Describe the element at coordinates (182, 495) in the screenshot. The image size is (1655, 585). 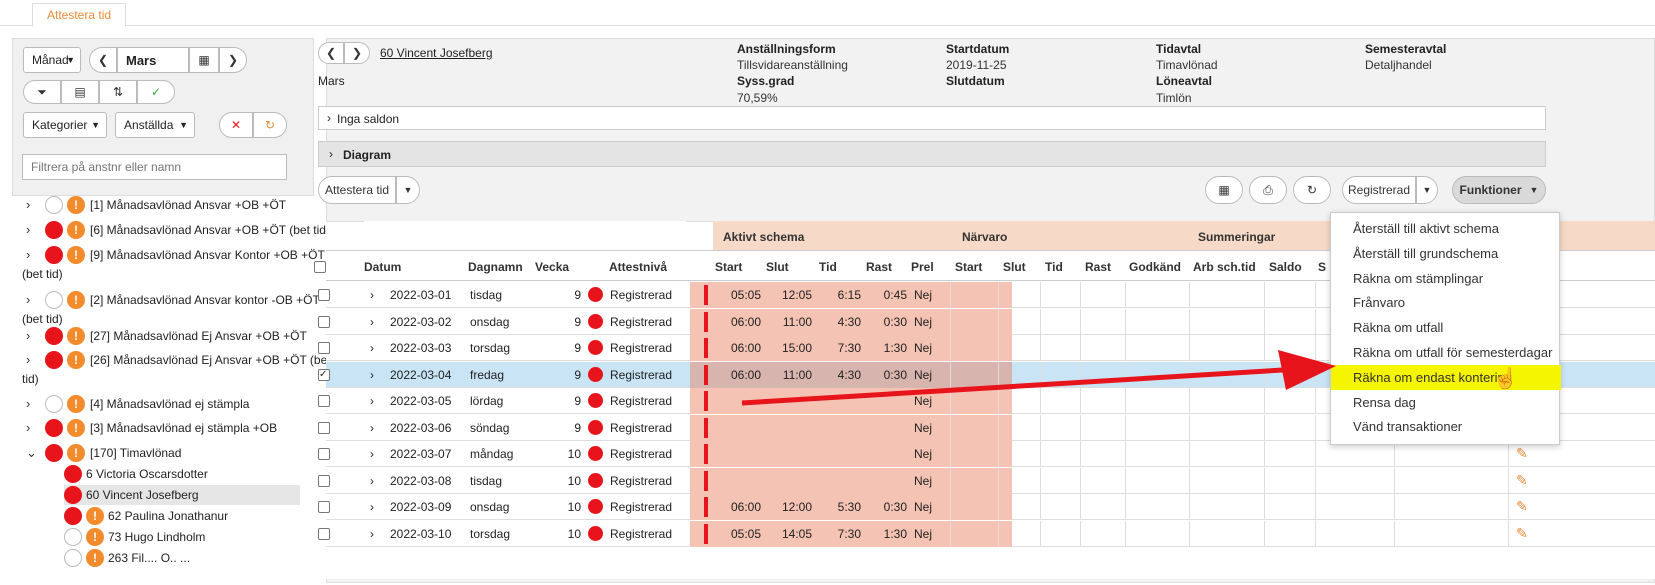
I see `tree-employee: 60 Vincent Josefberg` at that location.